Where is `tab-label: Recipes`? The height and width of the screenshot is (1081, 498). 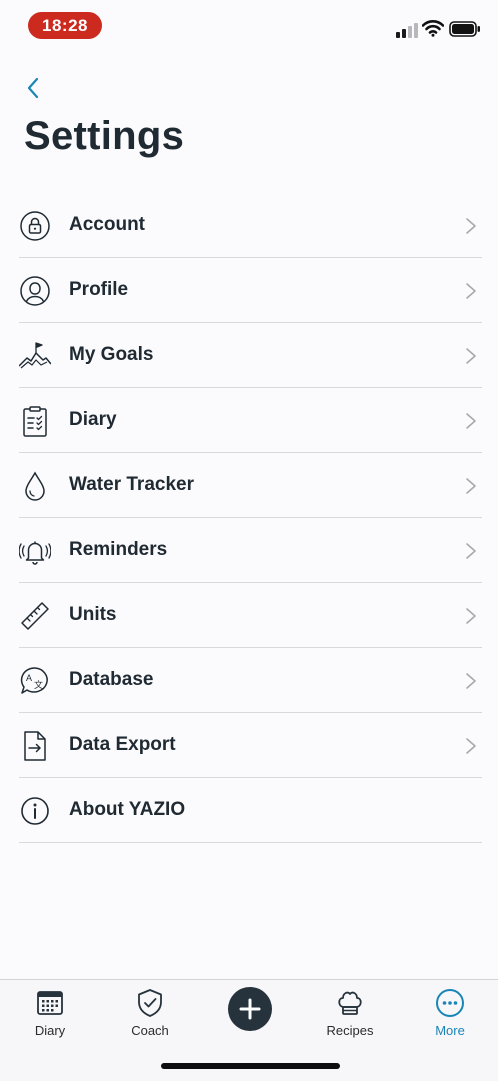
tab-label: Recipes is located at coordinates (350, 1030).